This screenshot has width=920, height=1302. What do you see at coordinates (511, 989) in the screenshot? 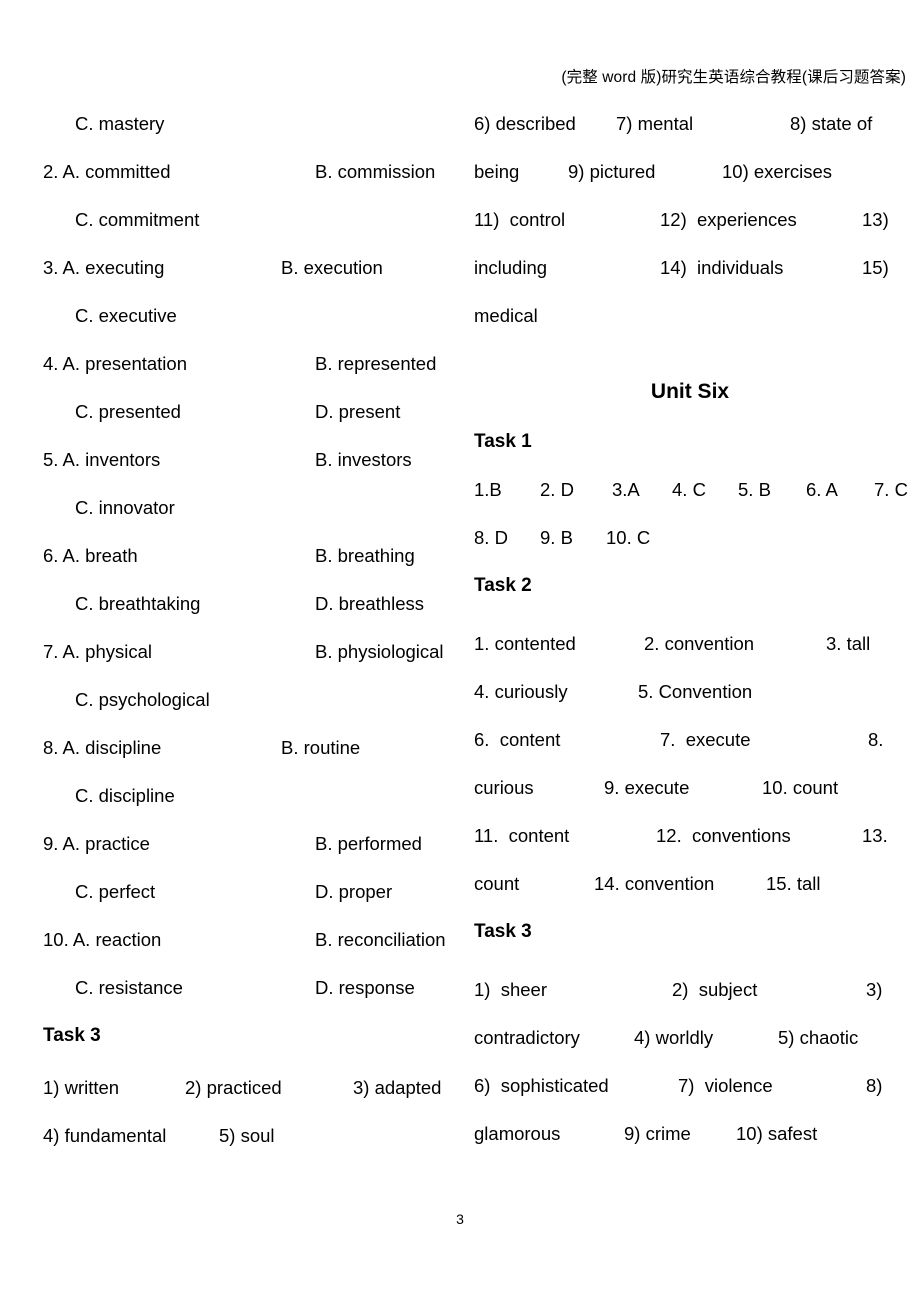
I see `answer-item: 1) sheer` at bounding box center [511, 989].